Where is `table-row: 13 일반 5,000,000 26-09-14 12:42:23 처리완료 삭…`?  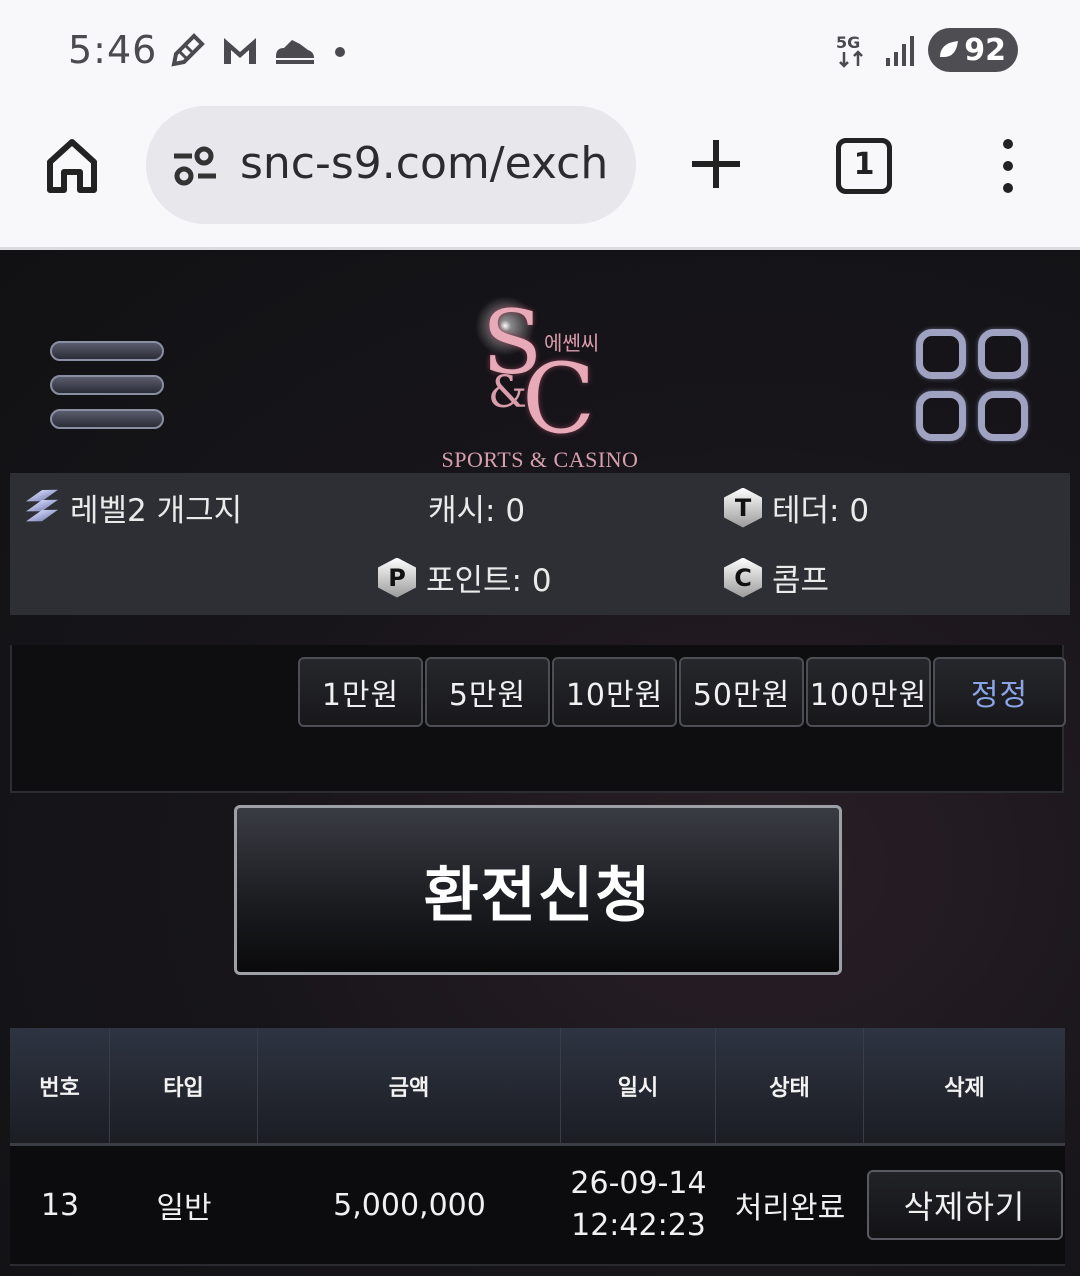
table-row: 13 일반 5,000,000 26-09-14 12:42:23 처리완료 삭… is located at coordinates (537, 1206).